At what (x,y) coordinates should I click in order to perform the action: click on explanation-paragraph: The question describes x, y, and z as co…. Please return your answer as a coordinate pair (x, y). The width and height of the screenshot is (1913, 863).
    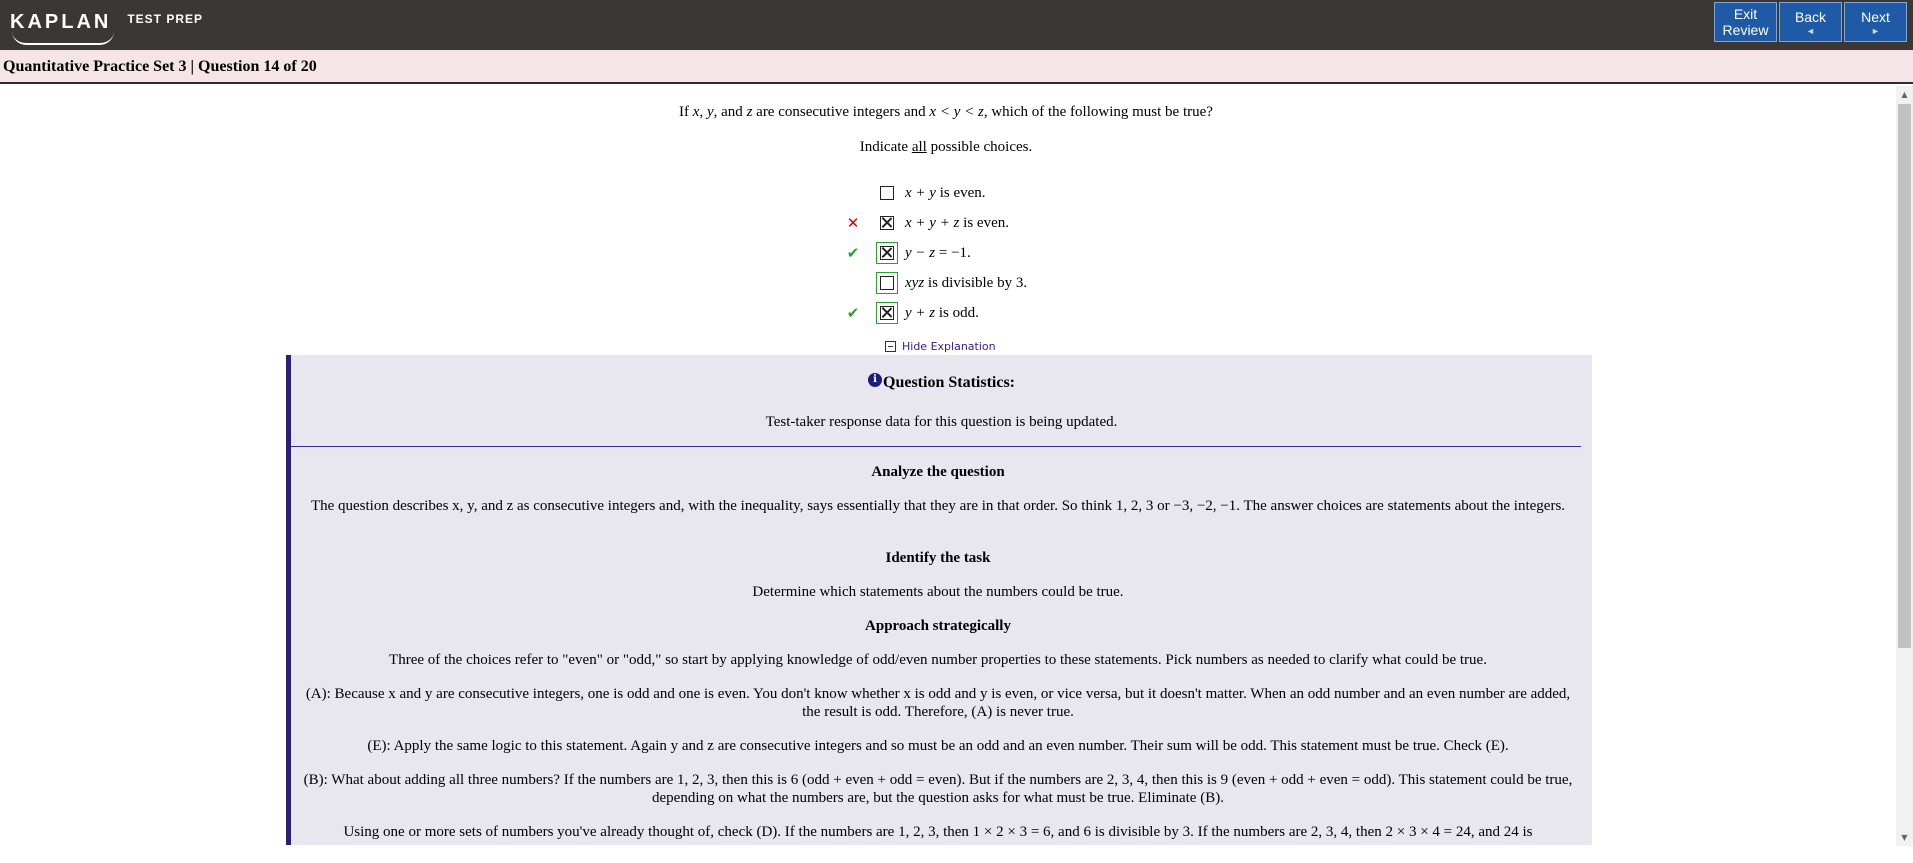
    Looking at the image, I should click on (938, 506).